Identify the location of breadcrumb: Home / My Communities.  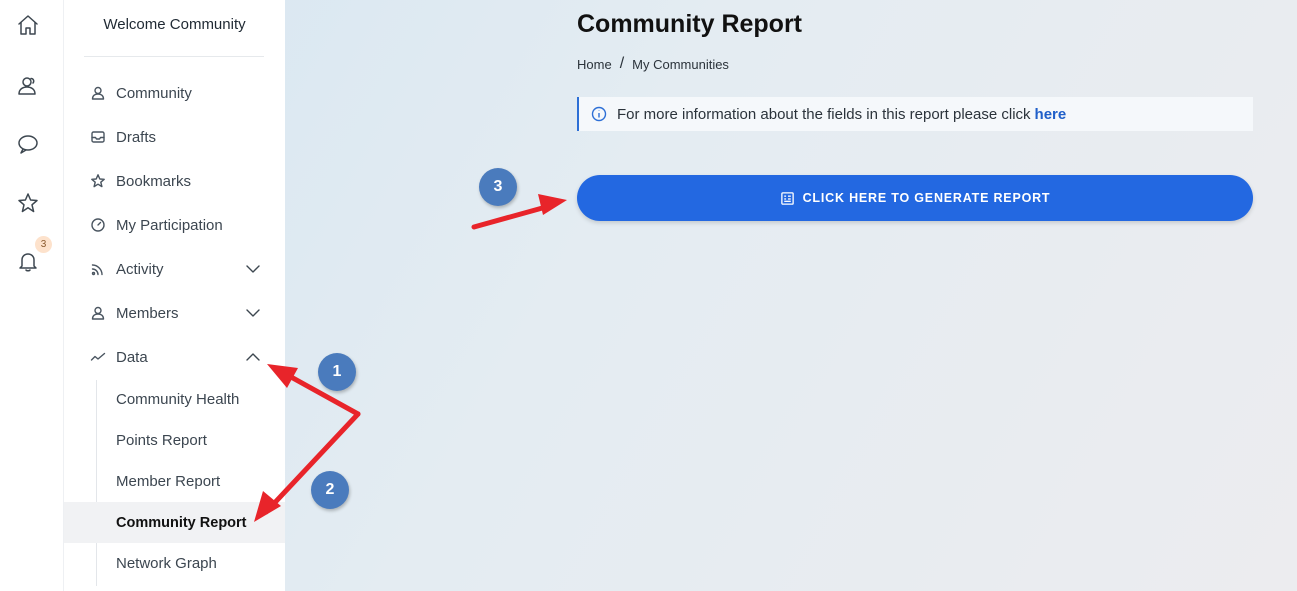
(653, 64).